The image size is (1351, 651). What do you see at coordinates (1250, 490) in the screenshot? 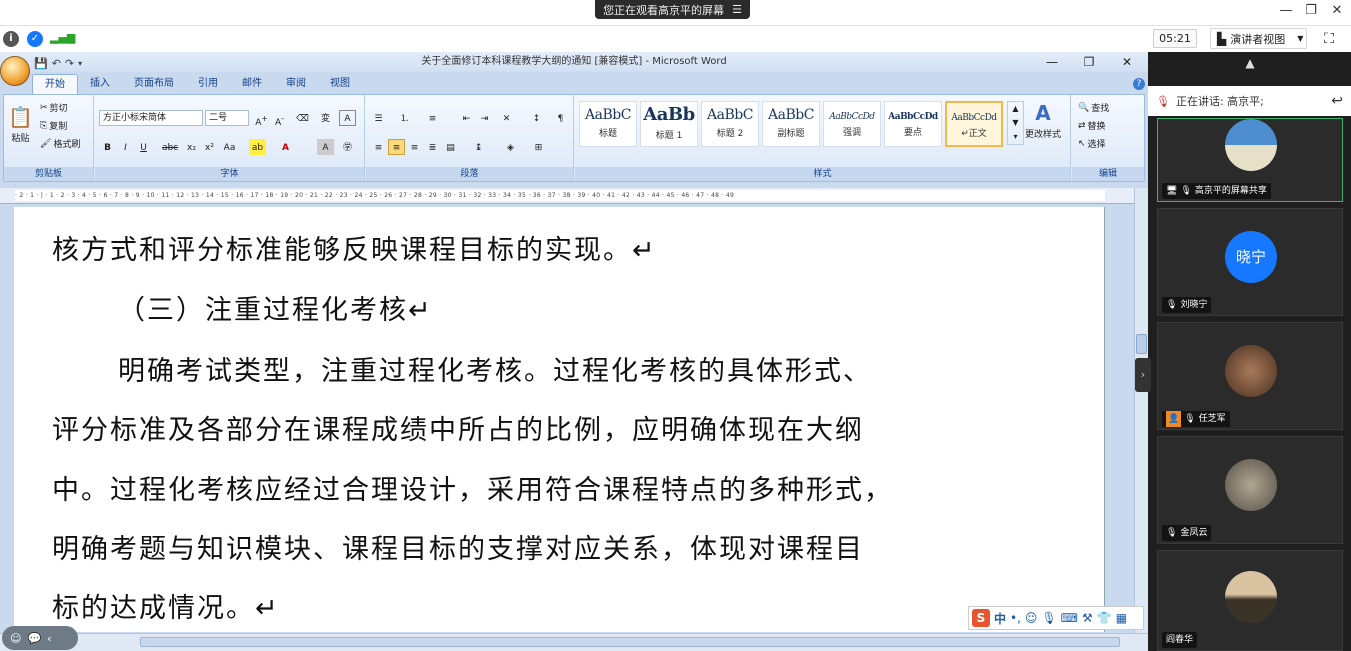
I see `participant-tile: 🎙 金凤云` at bounding box center [1250, 490].